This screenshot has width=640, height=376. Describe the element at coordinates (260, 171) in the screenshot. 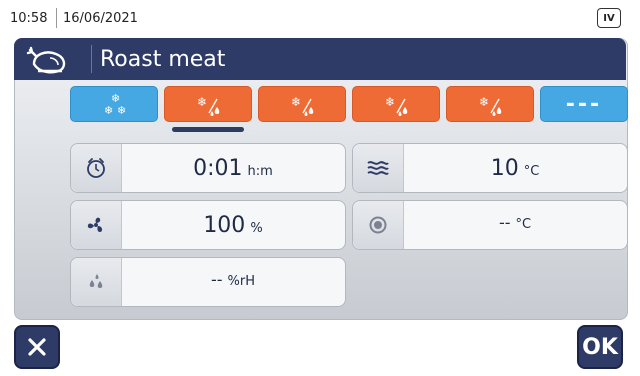

I see `time-unit: h:m` at that location.